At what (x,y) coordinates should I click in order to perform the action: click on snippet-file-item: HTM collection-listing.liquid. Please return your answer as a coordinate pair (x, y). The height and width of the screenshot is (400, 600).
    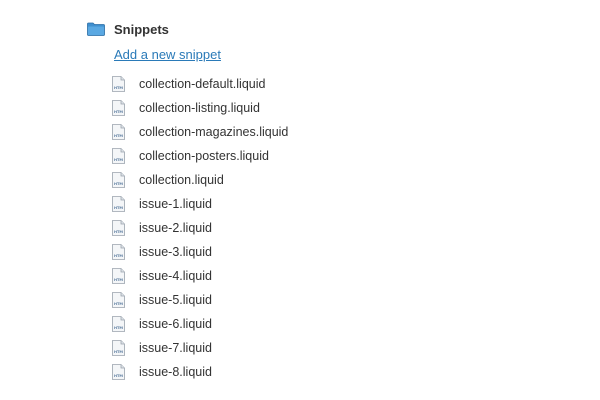
    Looking at the image, I should click on (200, 108).